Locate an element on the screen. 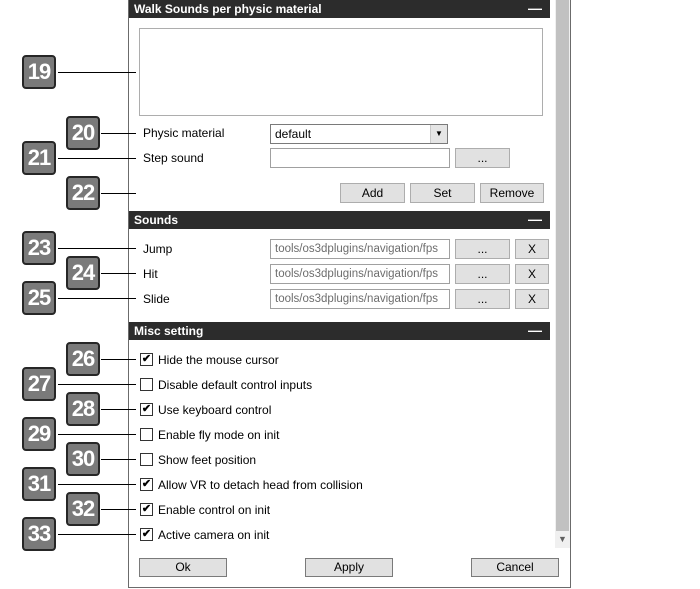 Image resolution: width=700 pixels, height=589 pixels. callout-badge: 21 is located at coordinates (39, 158).